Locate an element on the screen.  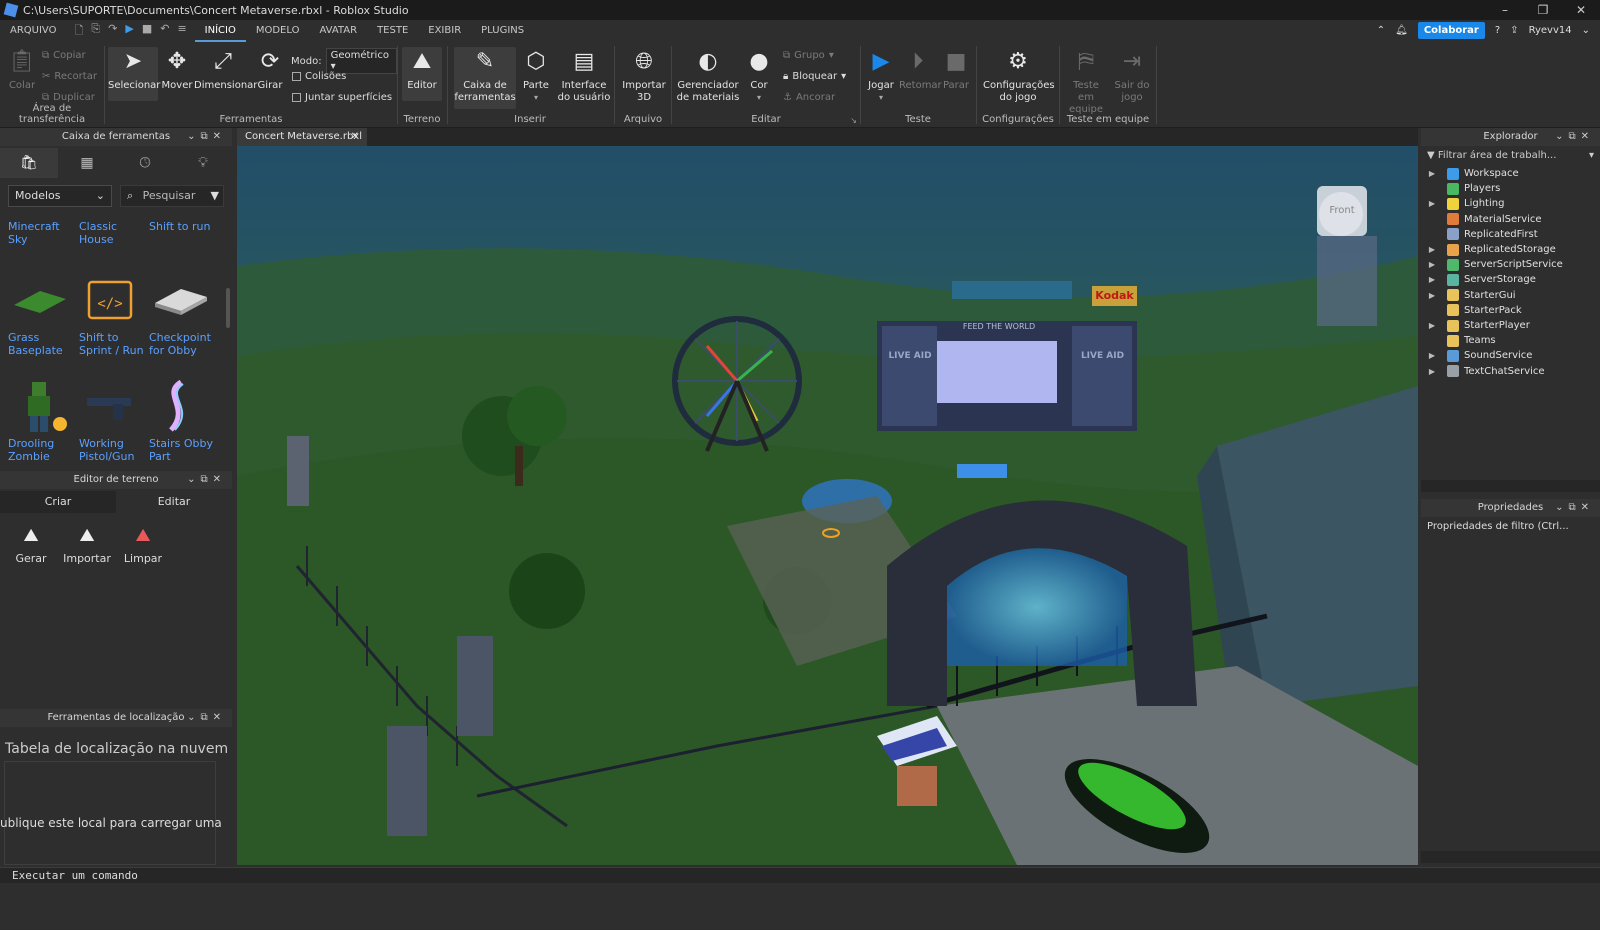
maximize-button: ❐ is located at coordinates (1543, 10).